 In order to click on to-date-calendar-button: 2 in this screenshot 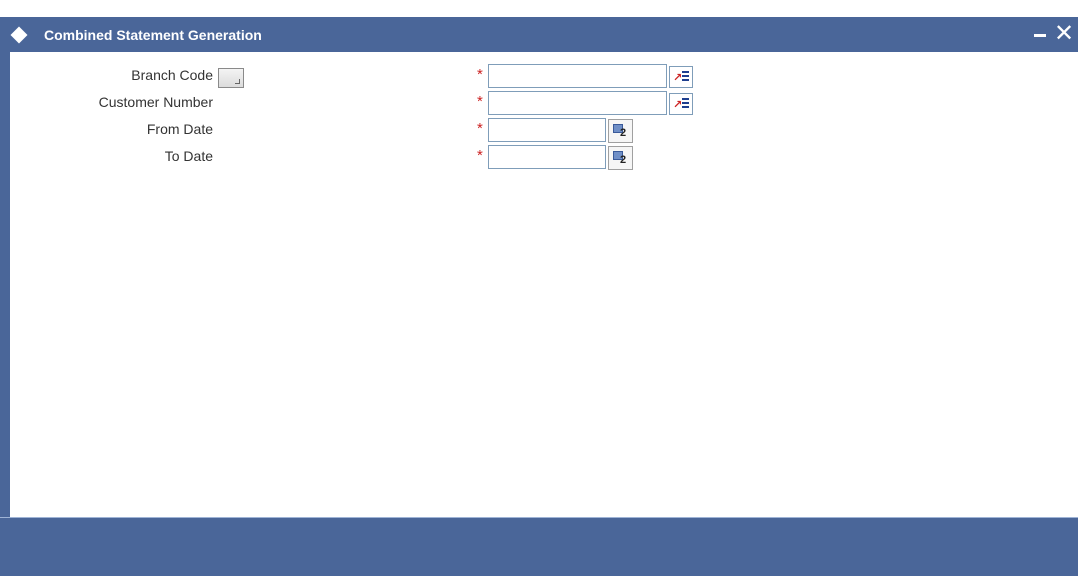, I will do `click(620, 158)`.